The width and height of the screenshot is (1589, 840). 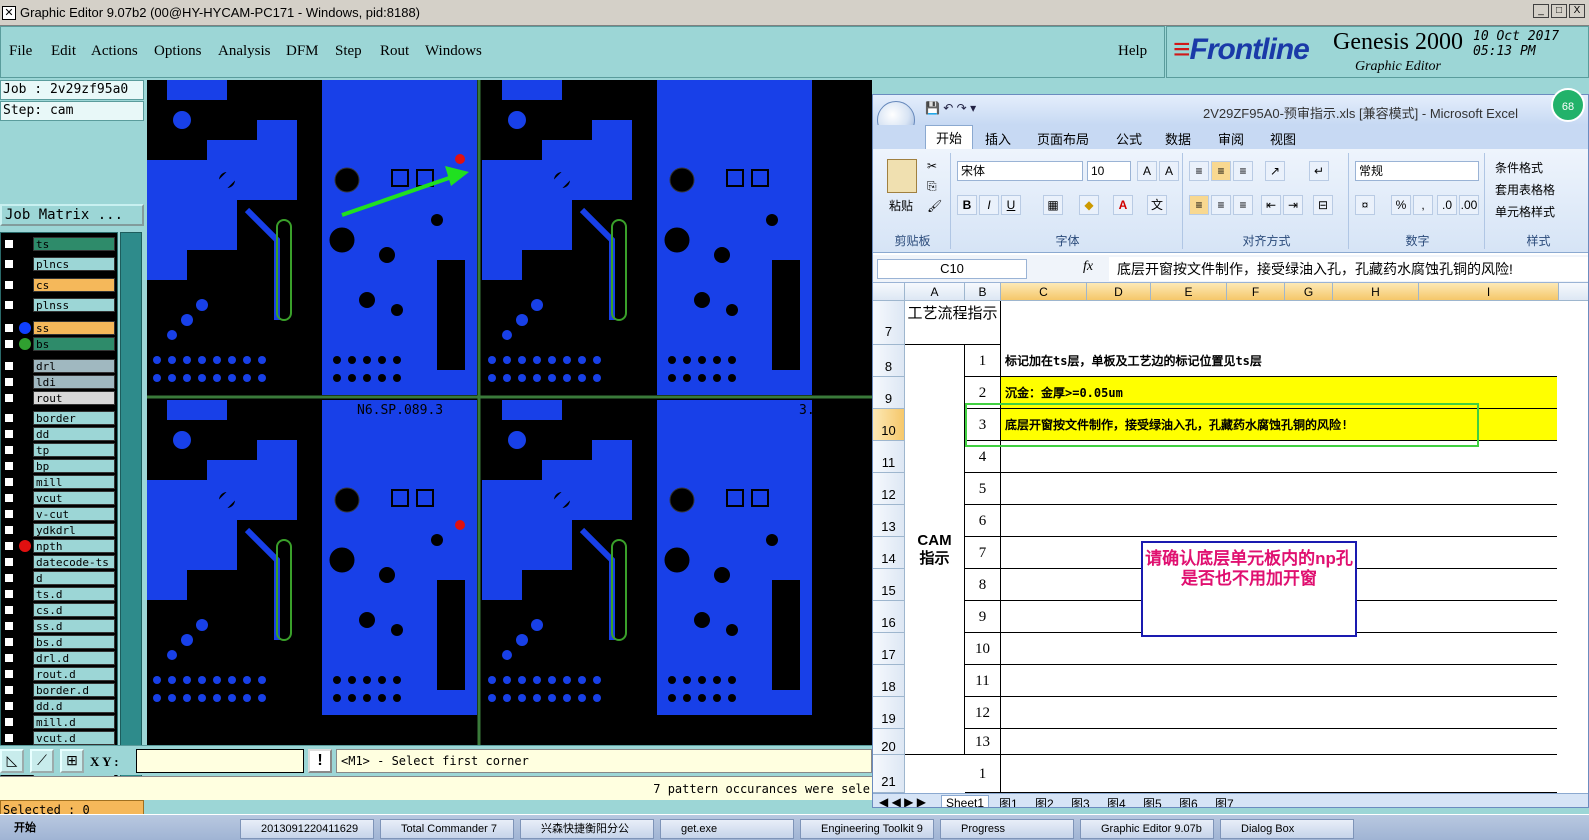 I want to click on formula-input: 底层开窗按文件制作，接受绿油入孔，孔藏药水腐蚀孔铜的风险!, so click(x=1348, y=269).